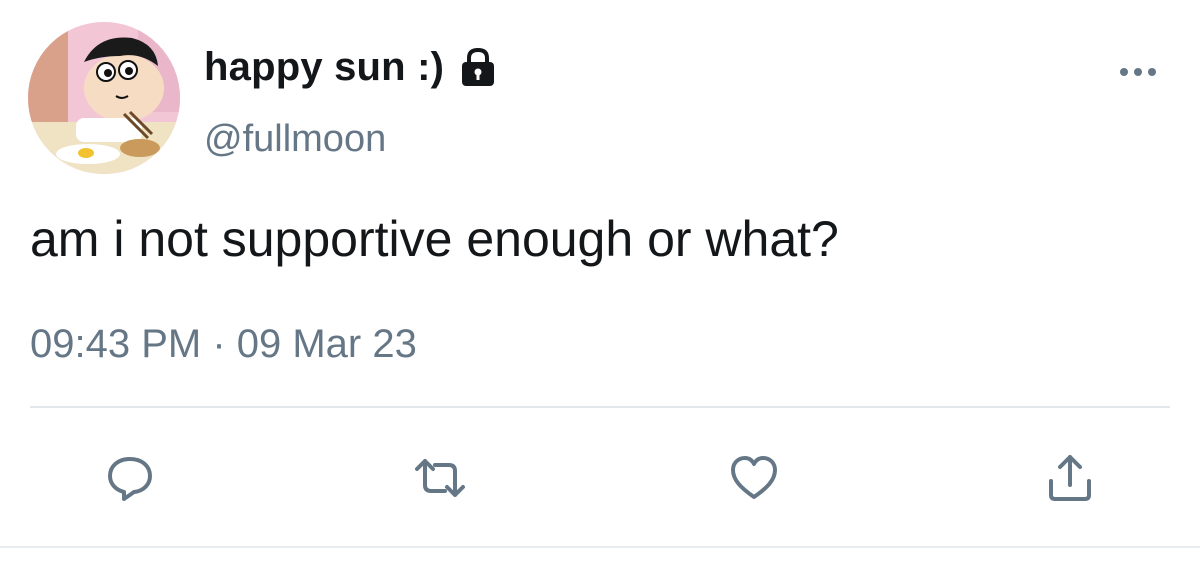 This screenshot has width=1200, height=565. I want to click on bottom-divider, so click(600, 547).